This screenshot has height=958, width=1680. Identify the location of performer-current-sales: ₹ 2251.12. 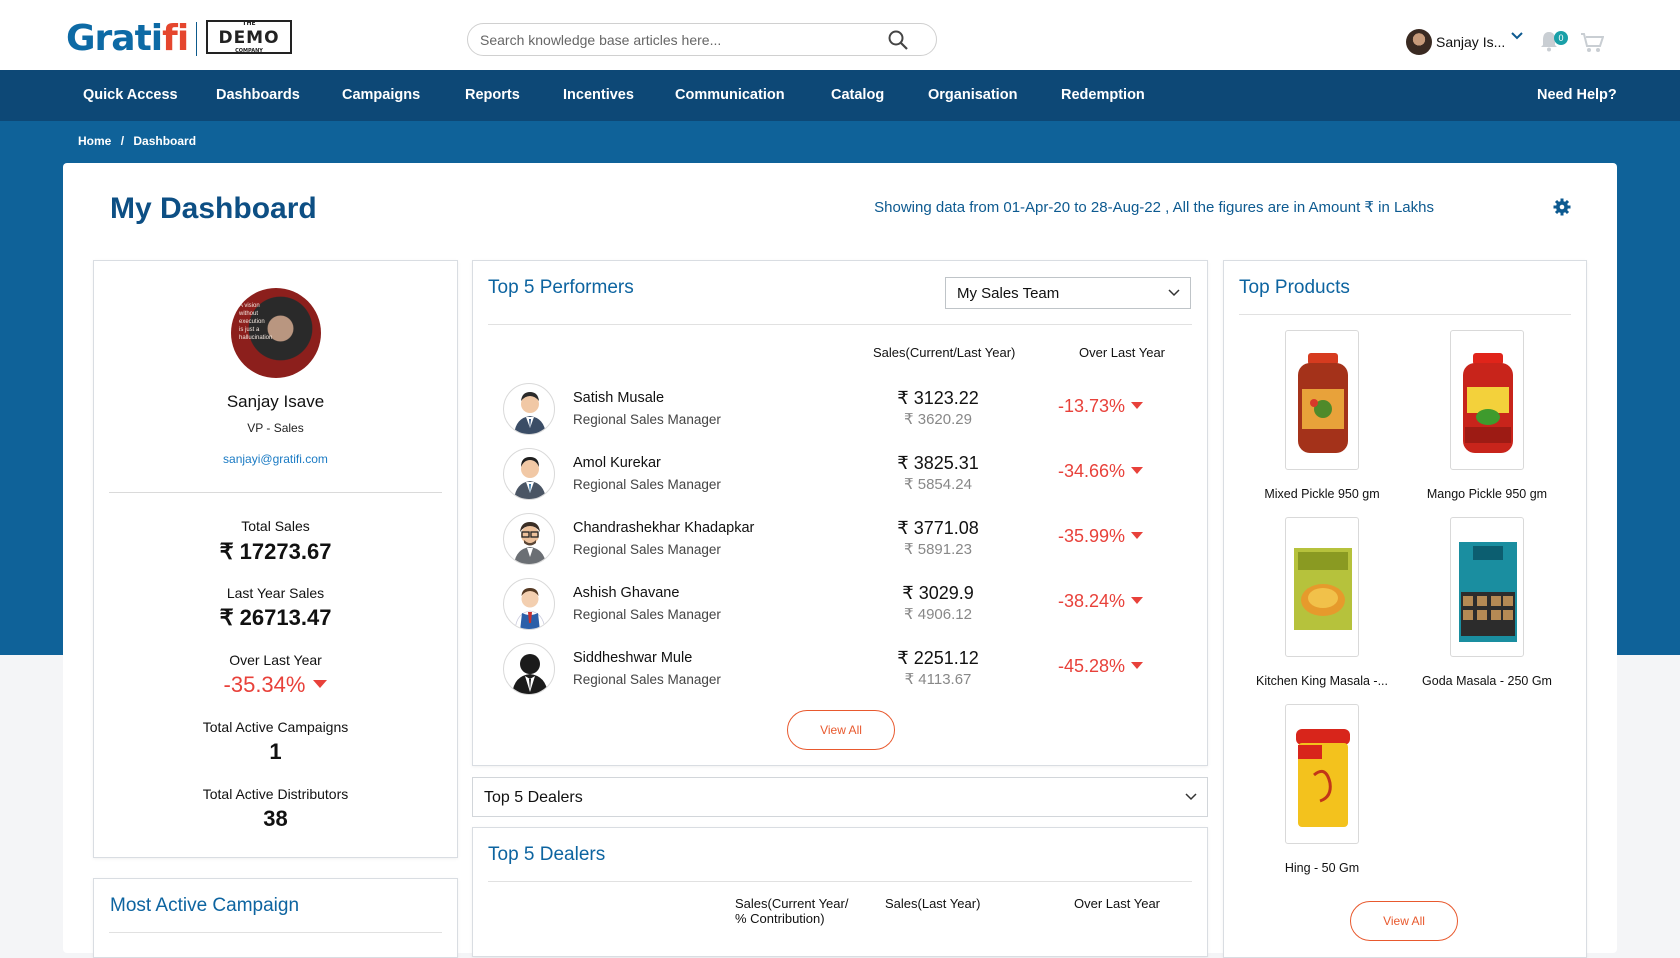
(938, 658).